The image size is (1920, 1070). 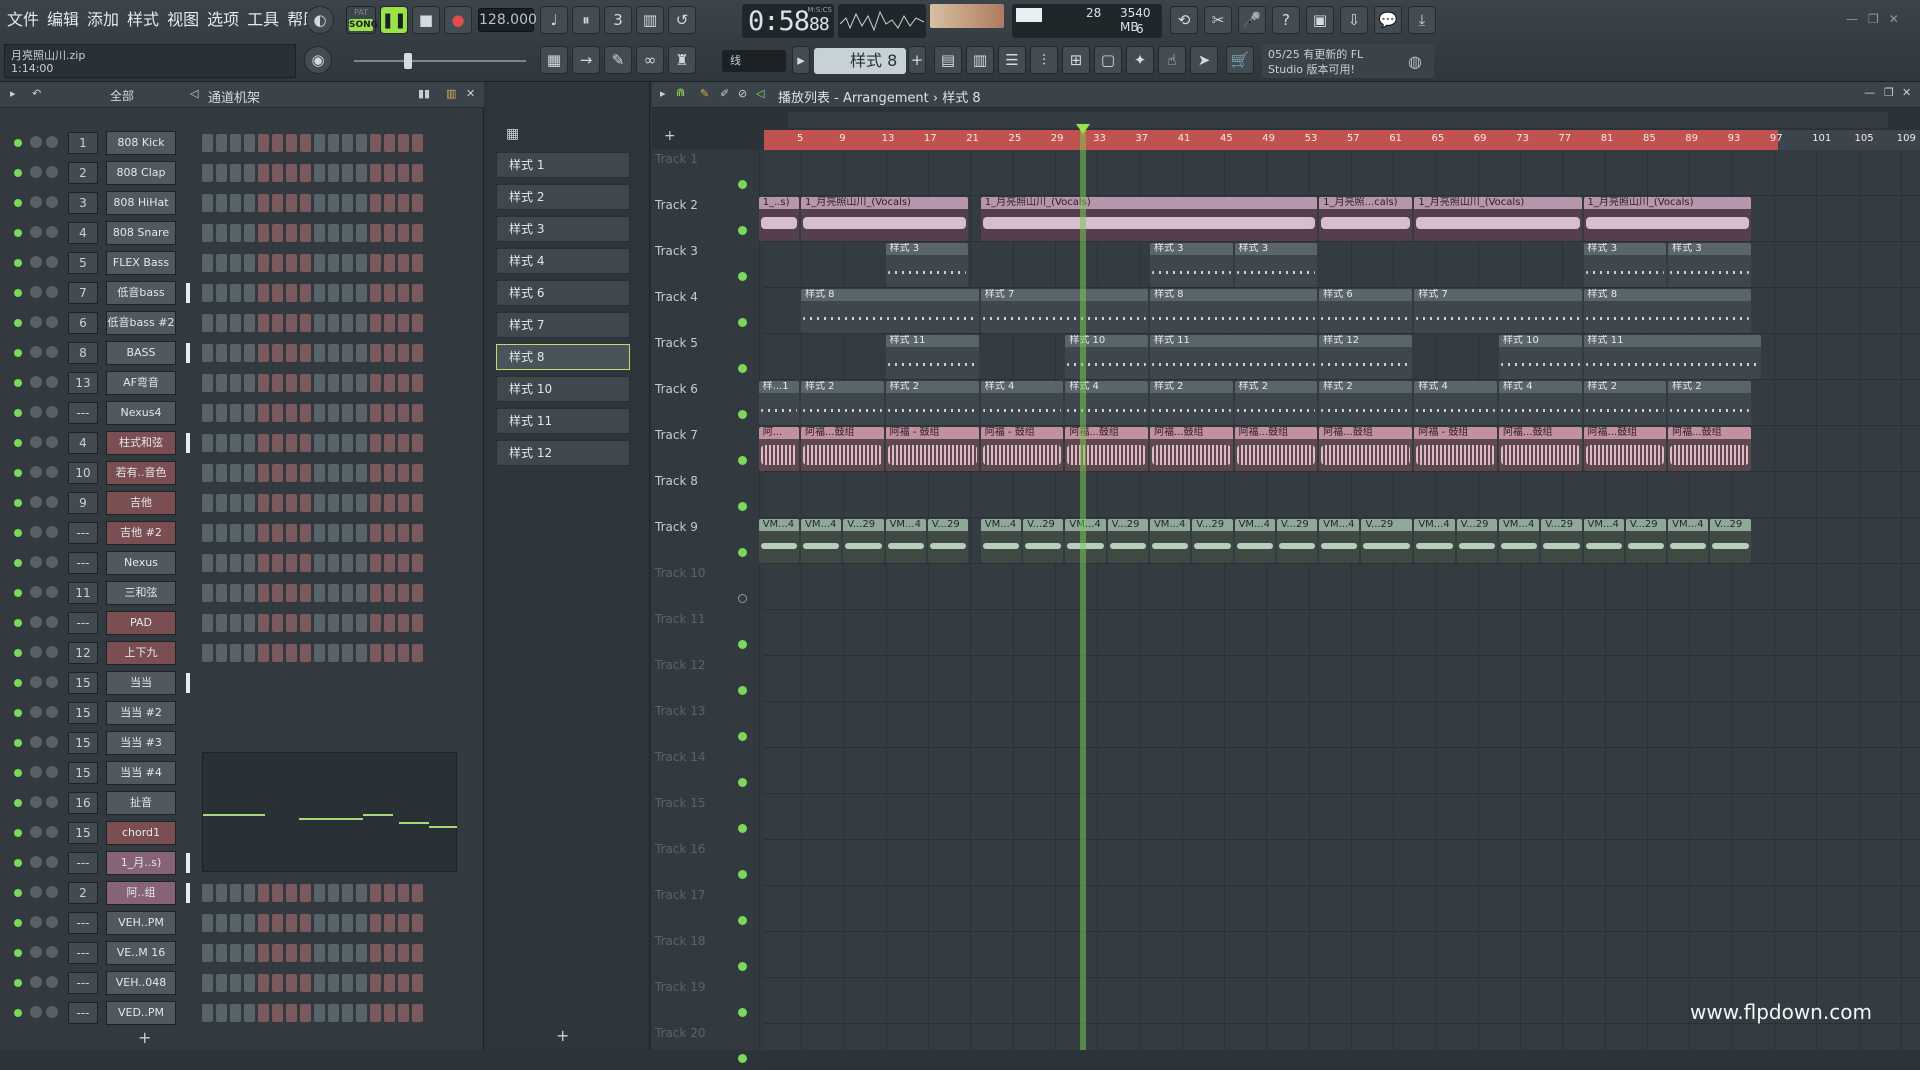 What do you see at coordinates (329, 812) in the screenshot?
I see `mini-piano-roll` at bounding box center [329, 812].